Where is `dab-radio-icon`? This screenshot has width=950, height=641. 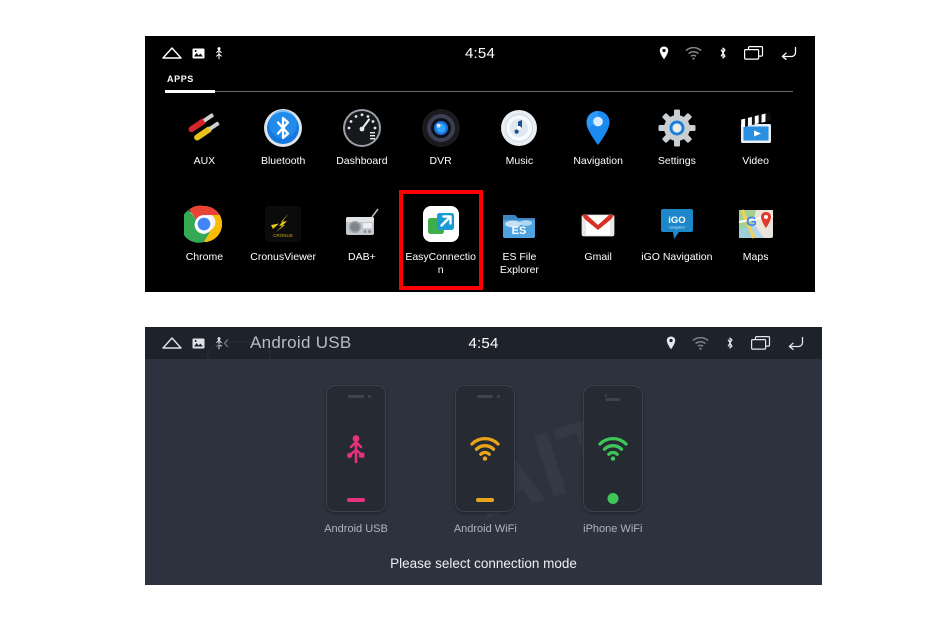 dab-radio-icon is located at coordinates (362, 224).